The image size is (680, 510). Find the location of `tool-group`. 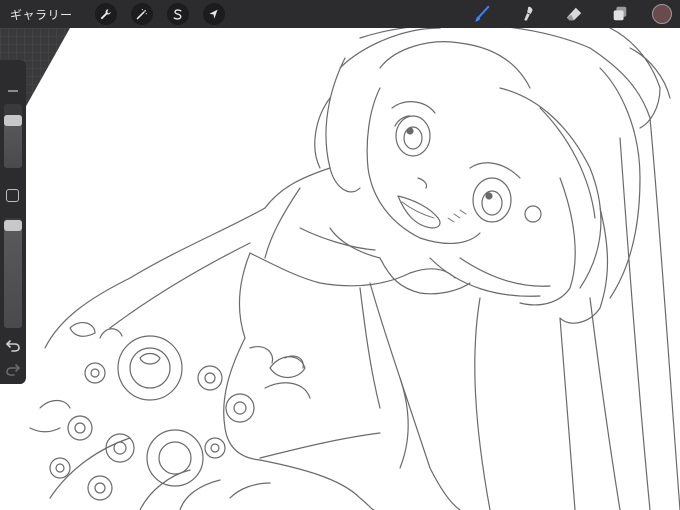

tool-group is located at coordinates (560, 14).